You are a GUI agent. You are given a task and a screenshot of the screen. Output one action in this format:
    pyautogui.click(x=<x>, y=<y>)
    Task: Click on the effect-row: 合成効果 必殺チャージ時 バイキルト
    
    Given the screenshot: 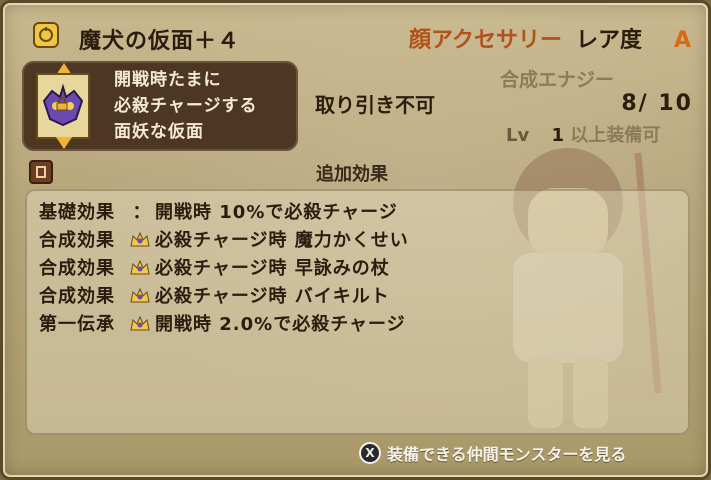 What is the action you would take?
    pyautogui.click(x=214, y=295)
    